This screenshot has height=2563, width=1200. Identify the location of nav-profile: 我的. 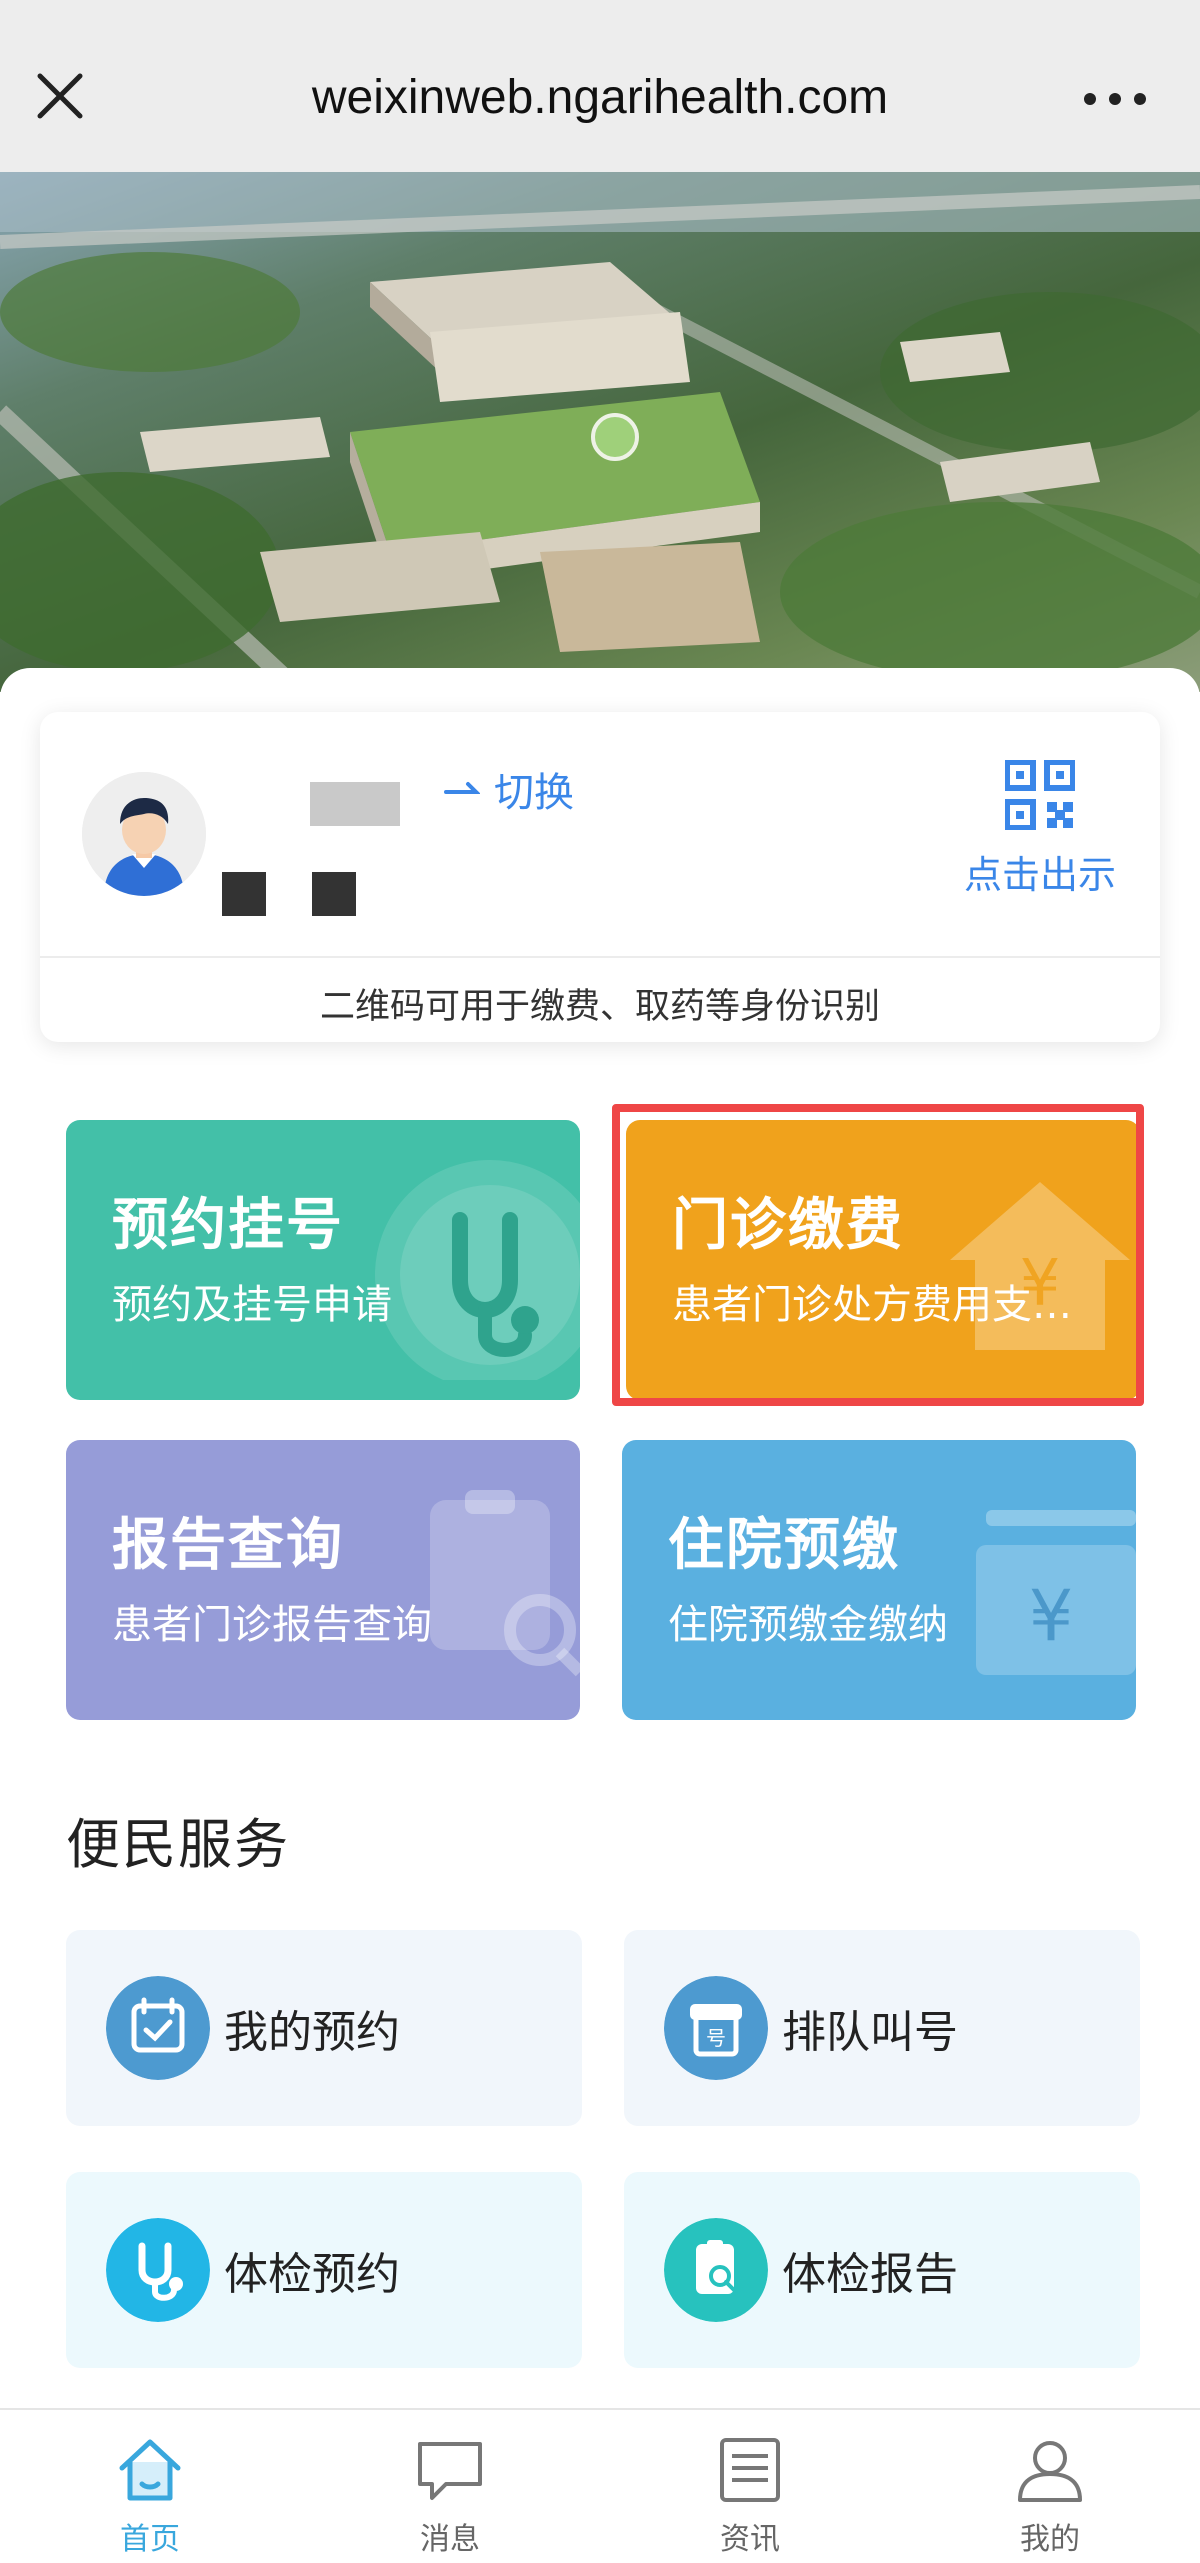
(1050, 2486).